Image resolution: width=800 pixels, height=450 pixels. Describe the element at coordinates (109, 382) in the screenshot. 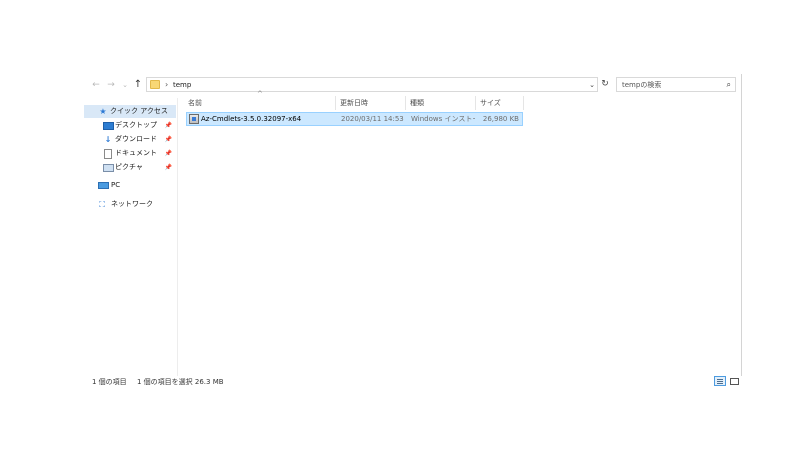

I see `status-item-count: 1 個の項目` at that location.